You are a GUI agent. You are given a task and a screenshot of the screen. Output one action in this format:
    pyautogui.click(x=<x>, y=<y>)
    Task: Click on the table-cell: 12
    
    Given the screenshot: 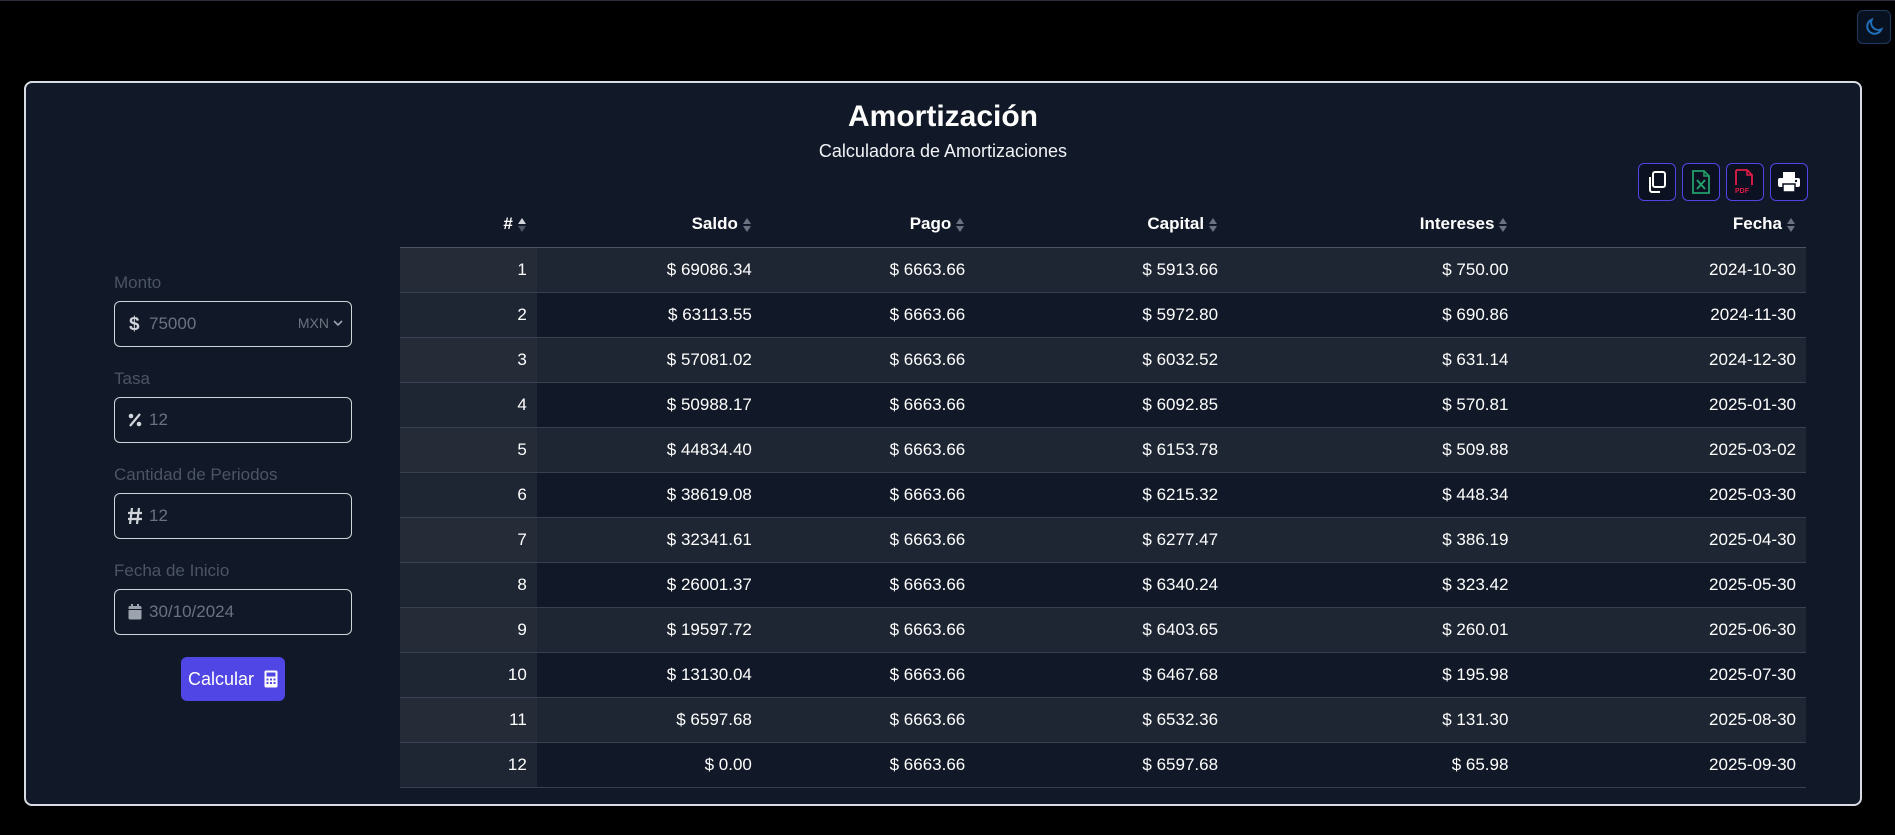 What is the action you would take?
    pyautogui.click(x=468, y=765)
    